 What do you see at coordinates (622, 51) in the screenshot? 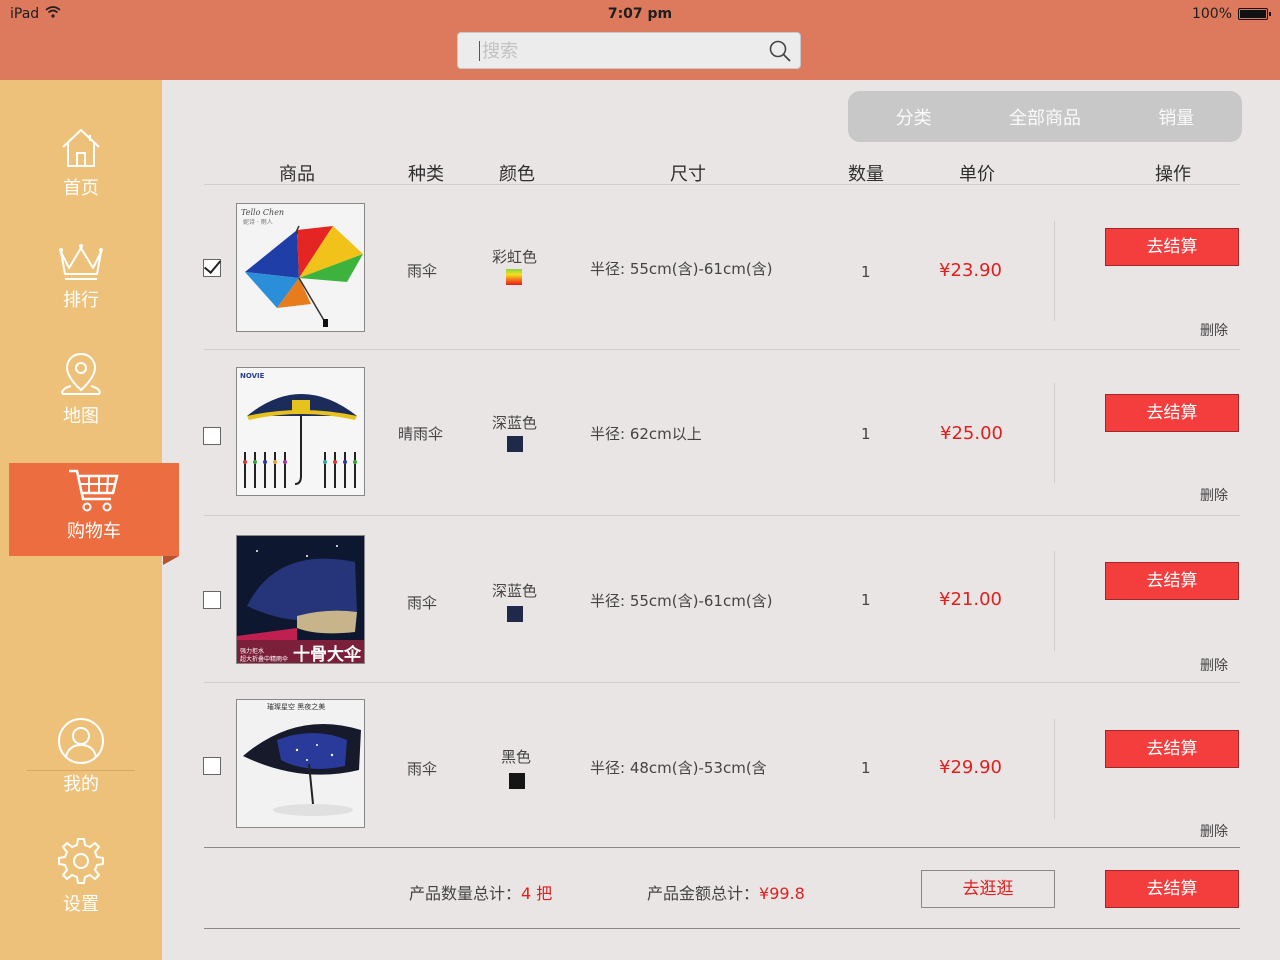
I see `search-input` at bounding box center [622, 51].